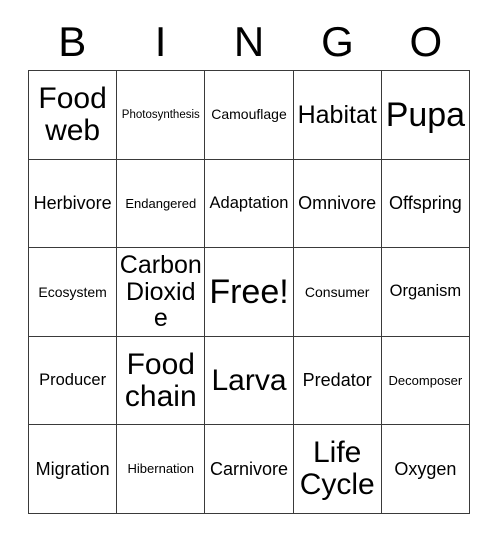 The height and width of the screenshot is (544, 500). I want to click on bingo-cell: Migration, so click(73, 469).